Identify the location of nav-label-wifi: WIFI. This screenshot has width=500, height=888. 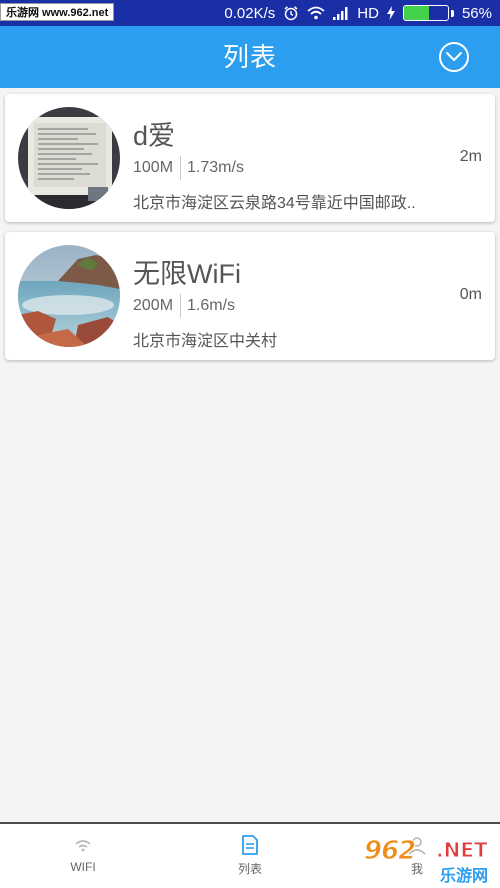
(83, 867).